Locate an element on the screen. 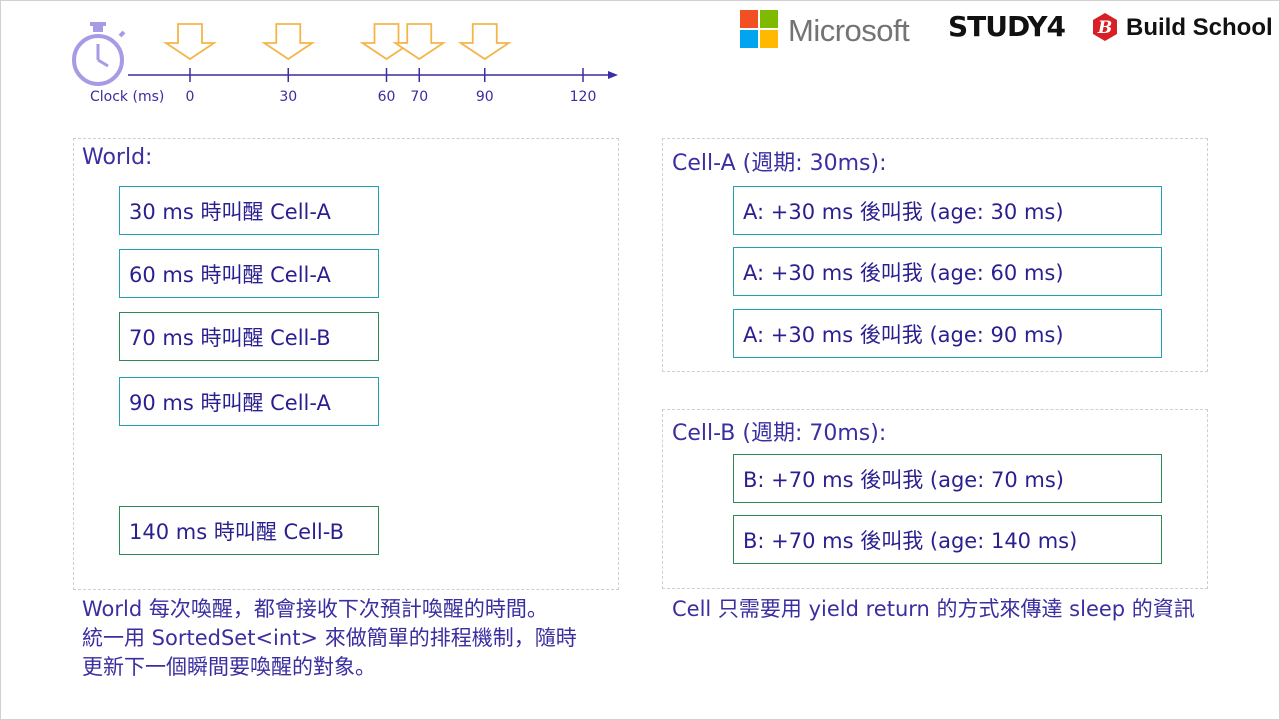 This screenshot has height=720, width=1280. timeline-tick-label-60: 60 is located at coordinates (387, 97).